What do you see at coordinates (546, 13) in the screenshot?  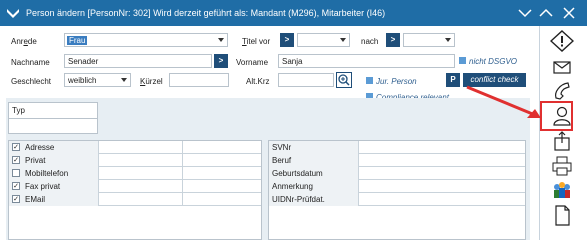 I see `maximize-chevron-icon` at bounding box center [546, 13].